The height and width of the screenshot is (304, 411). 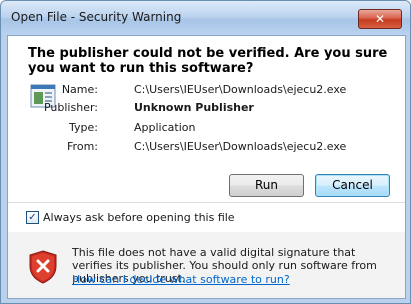 What do you see at coordinates (240, 89) in the screenshot?
I see `name-value: C:\Users\IEUser\Downloads\ejecu2.exe` at bounding box center [240, 89].